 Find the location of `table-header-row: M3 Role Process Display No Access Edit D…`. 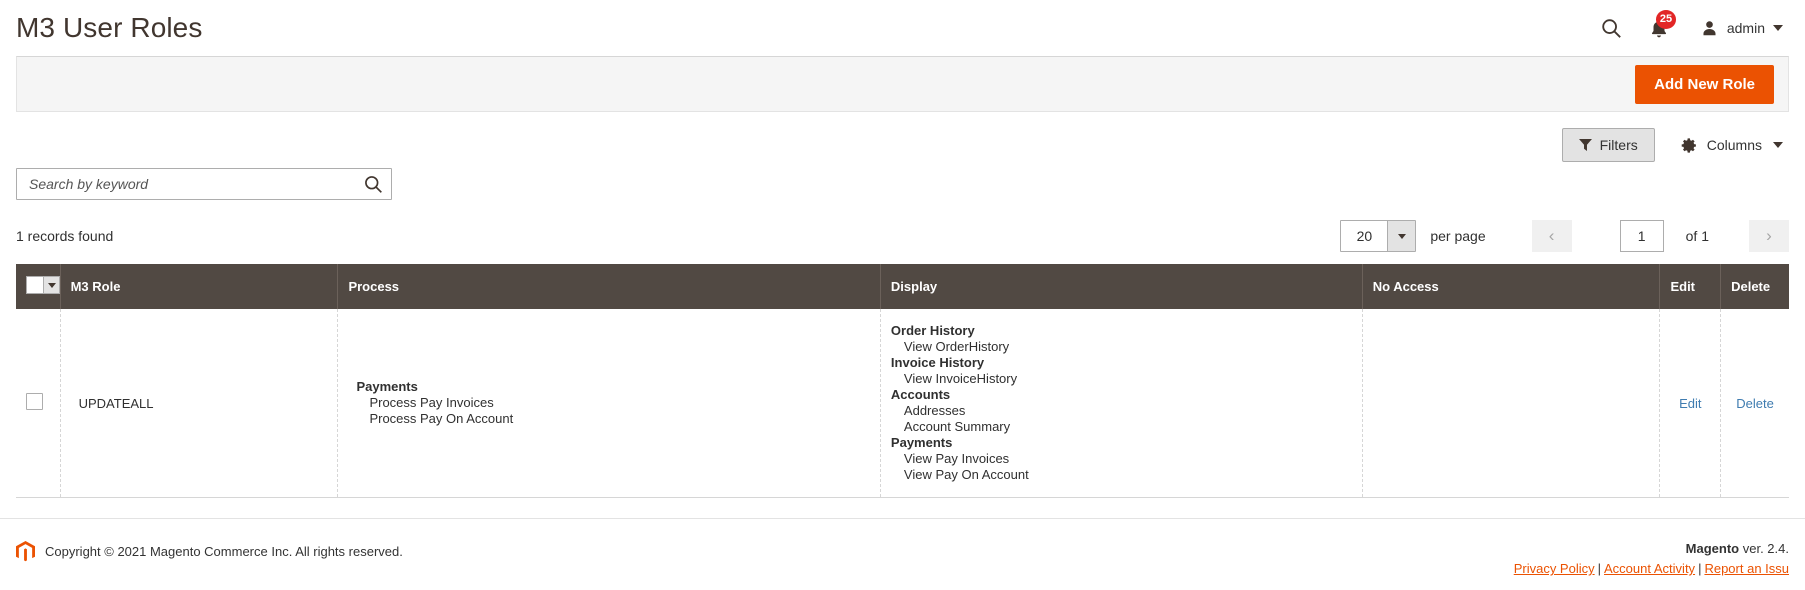

table-header-row: M3 Role Process Display No Access Edit D… is located at coordinates (902, 286).